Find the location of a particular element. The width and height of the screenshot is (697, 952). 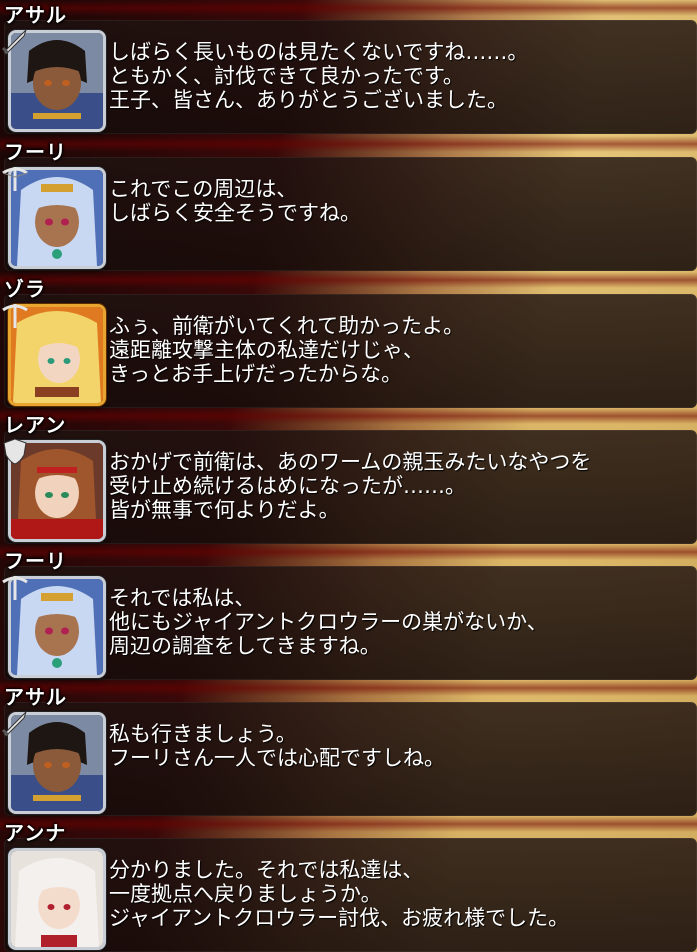

dialogue-line: 分かりました。それでは私達は、 is located at coordinates (266, 870).